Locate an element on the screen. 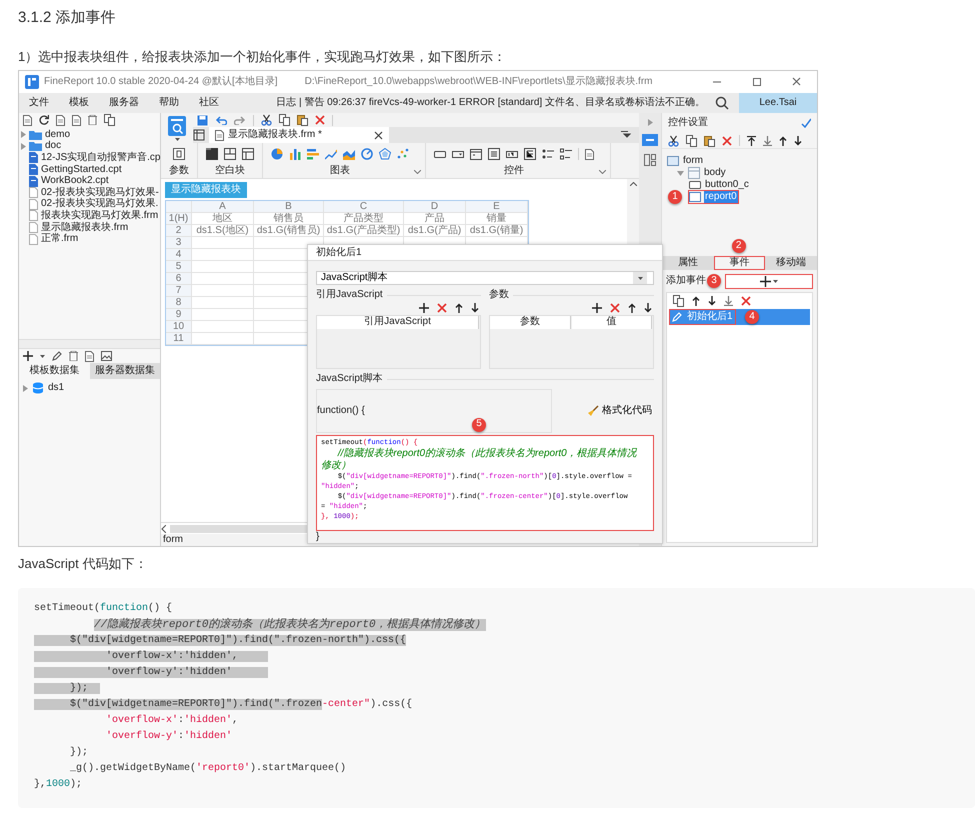  gauge-chart-icon is located at coordinates (367, 154).